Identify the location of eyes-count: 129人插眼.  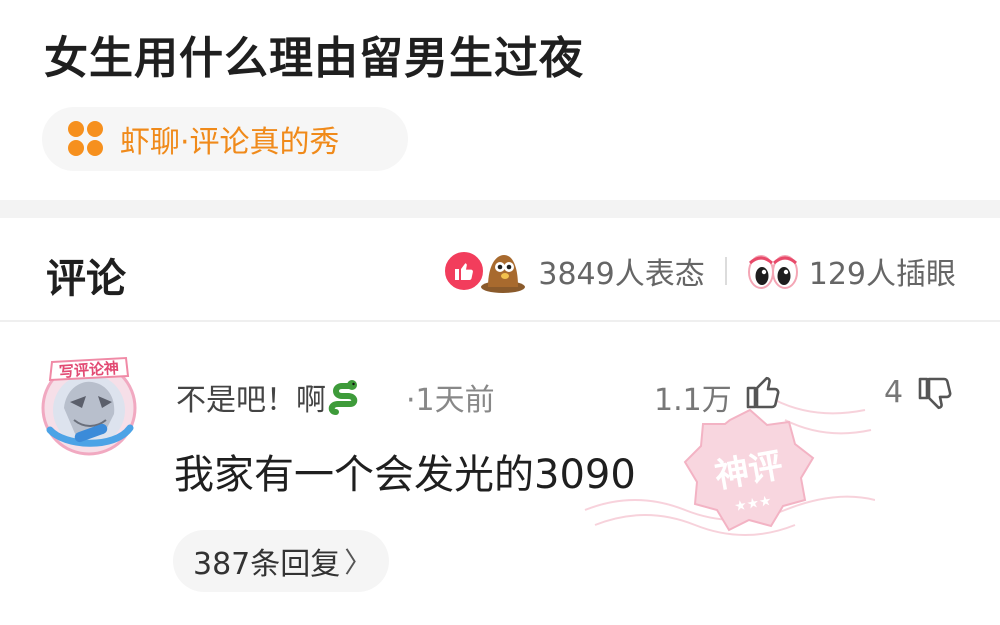
(882, 274).